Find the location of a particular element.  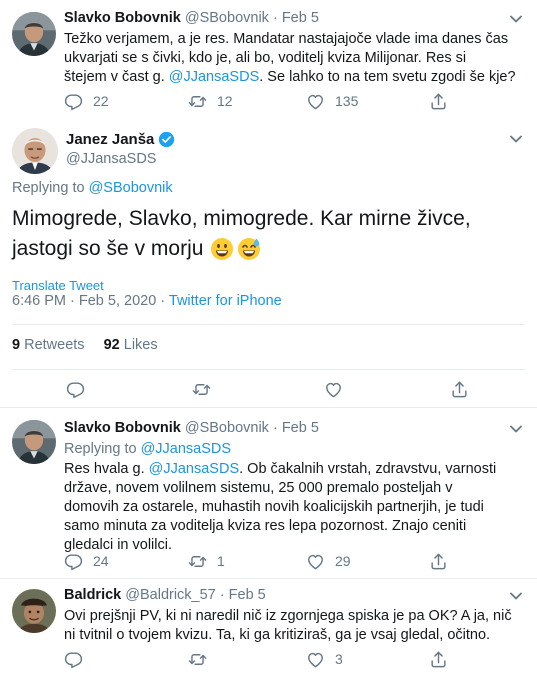

replying-to: Replying to @JJansaSDS is located at coordinates (148, 449).